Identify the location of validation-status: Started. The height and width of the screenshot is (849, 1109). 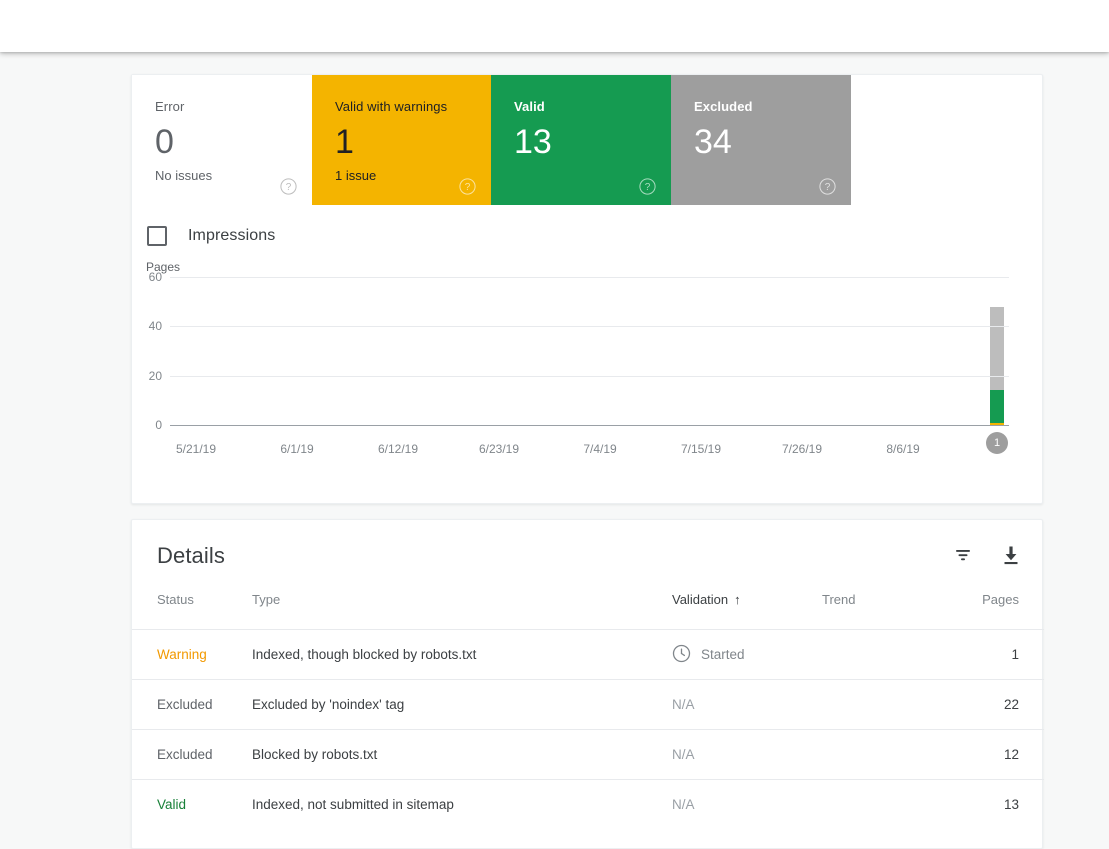
(747, 655).